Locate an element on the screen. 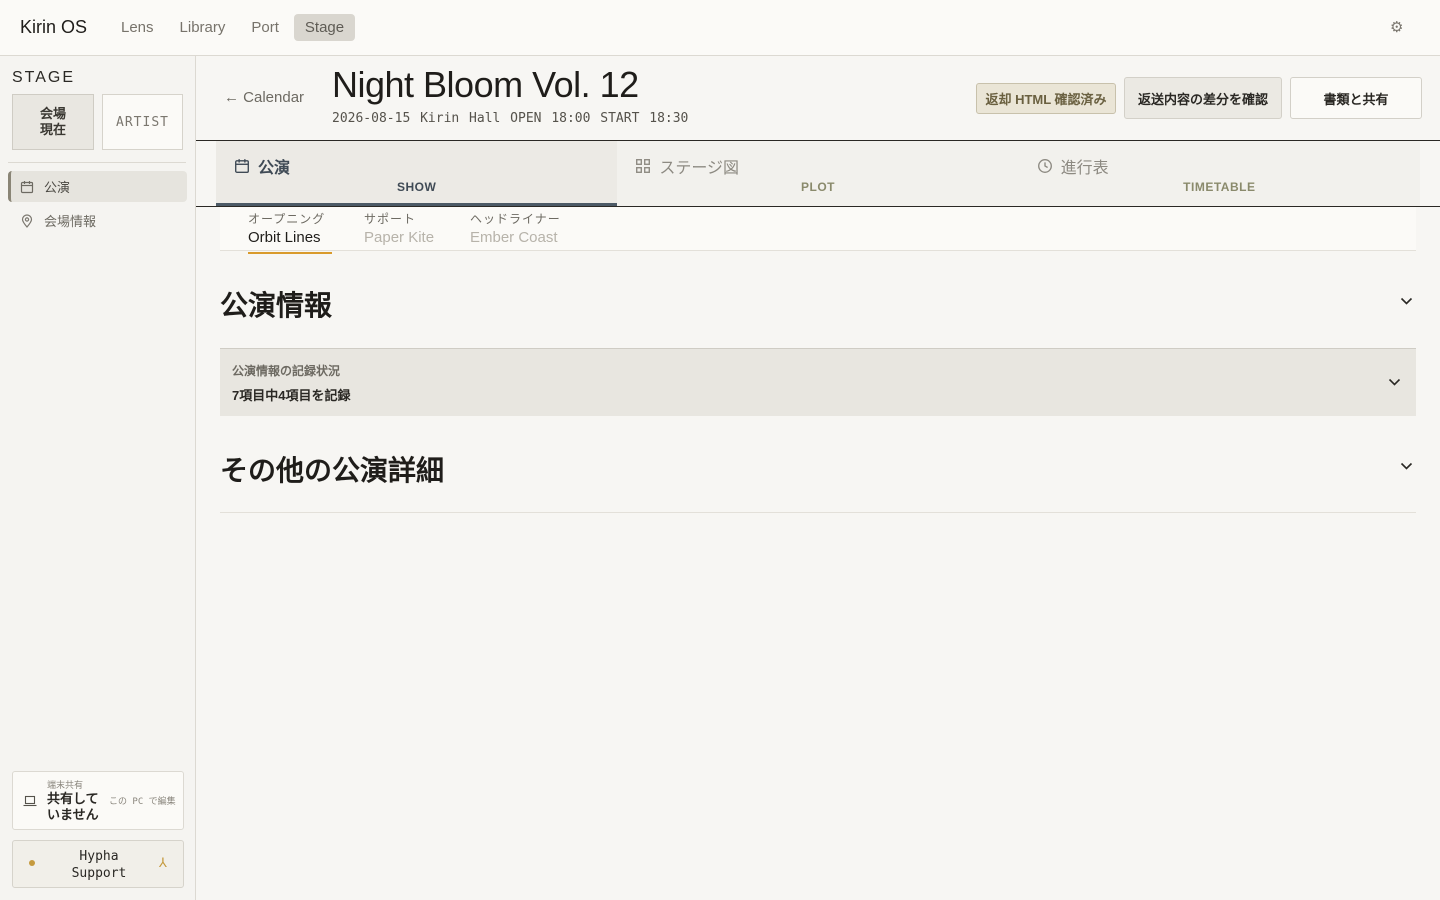  tab-sublabel: TIMETABLE is located at coordinates (1219, 187).